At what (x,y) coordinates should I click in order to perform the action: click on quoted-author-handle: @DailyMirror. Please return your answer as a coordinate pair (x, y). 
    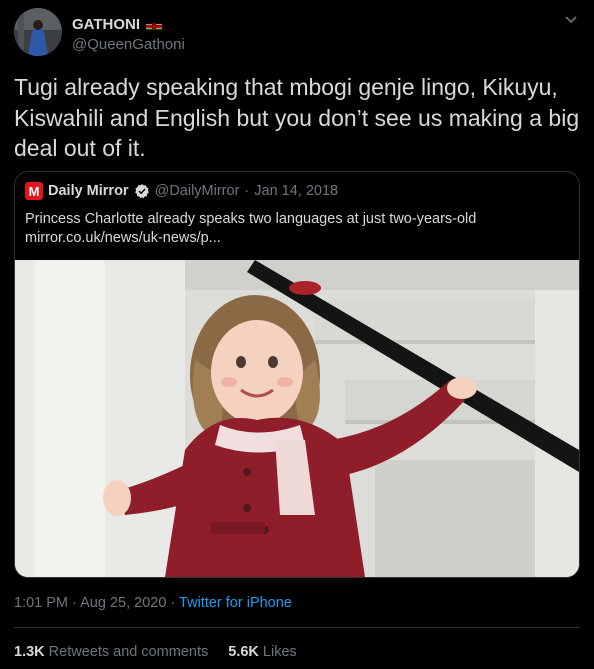
    Looking at the image, I should click on (197, 191).